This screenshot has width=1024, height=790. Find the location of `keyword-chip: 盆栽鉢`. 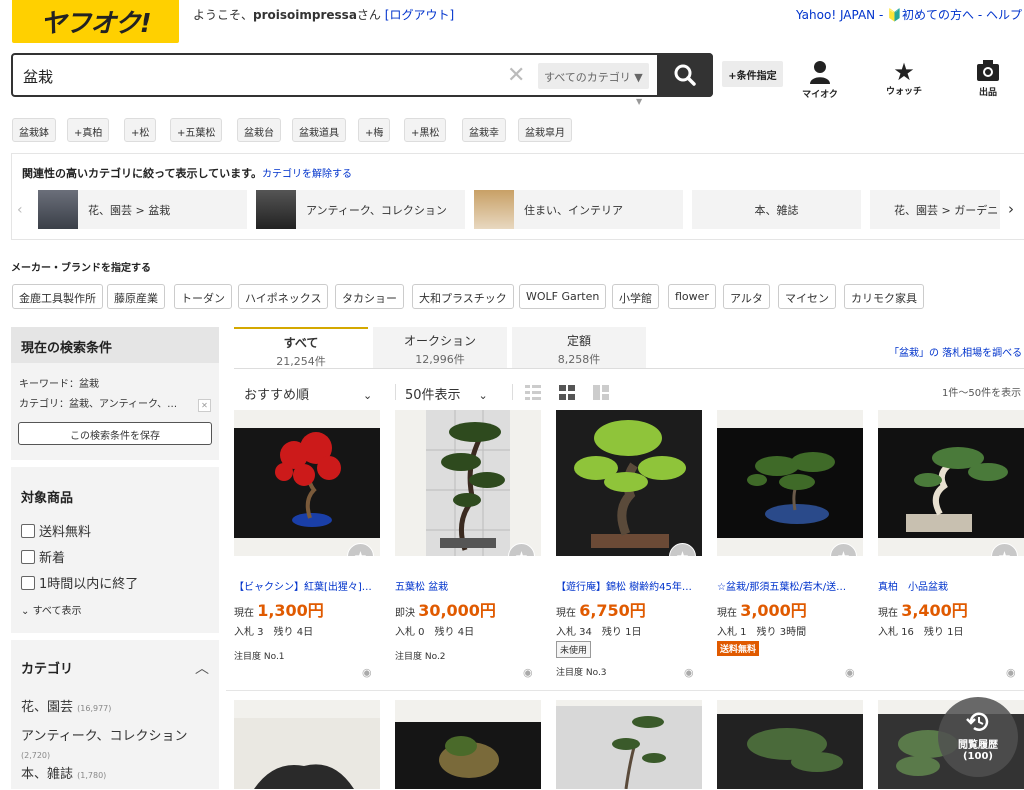

keyword-chip: 盆栽鉢 is located at coordinates (34, 130).